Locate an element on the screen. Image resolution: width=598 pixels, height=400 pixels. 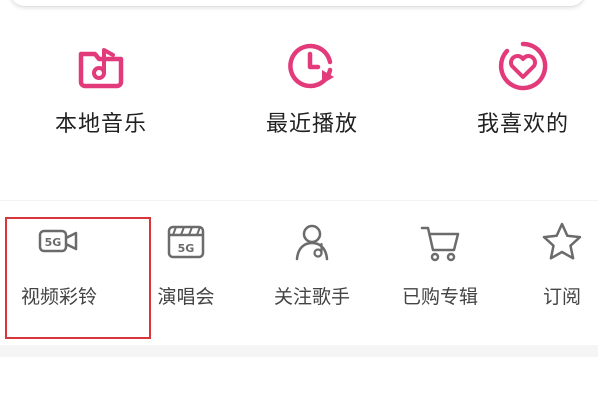
singer-person-icon is located at coordinates (312, 242).